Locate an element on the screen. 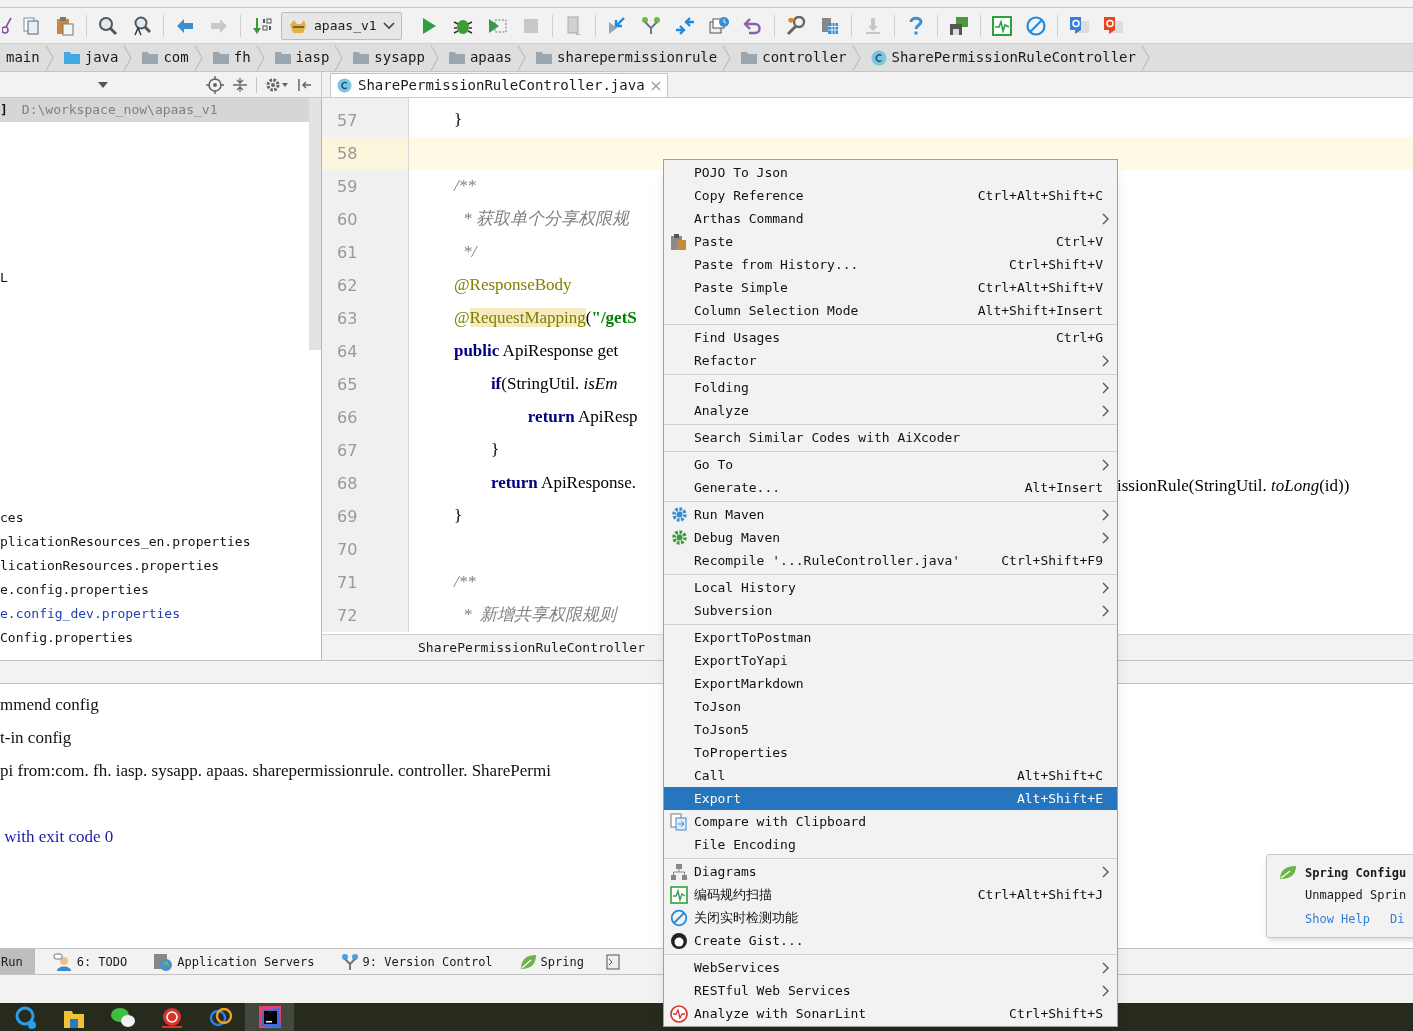 The width and height of the screenshot is (1413, 1031). menu-item: Analyze is located at coordinates (890, 410).